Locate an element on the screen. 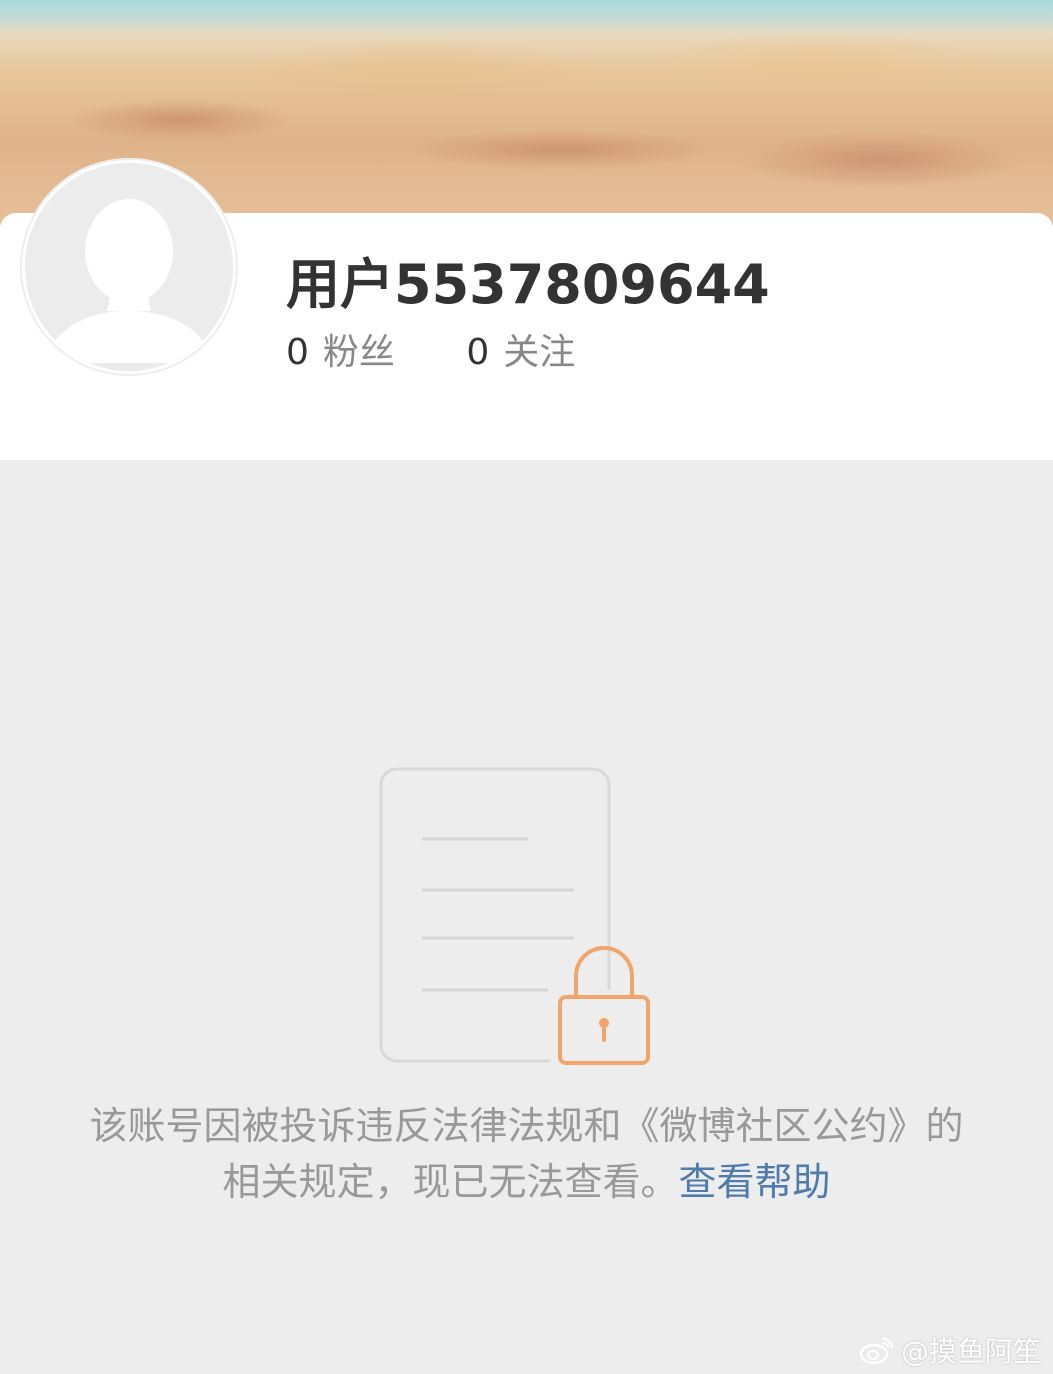 This screenshot has width=1053, height=1374. default-avatar-icon is located at coordinates (129, 267).